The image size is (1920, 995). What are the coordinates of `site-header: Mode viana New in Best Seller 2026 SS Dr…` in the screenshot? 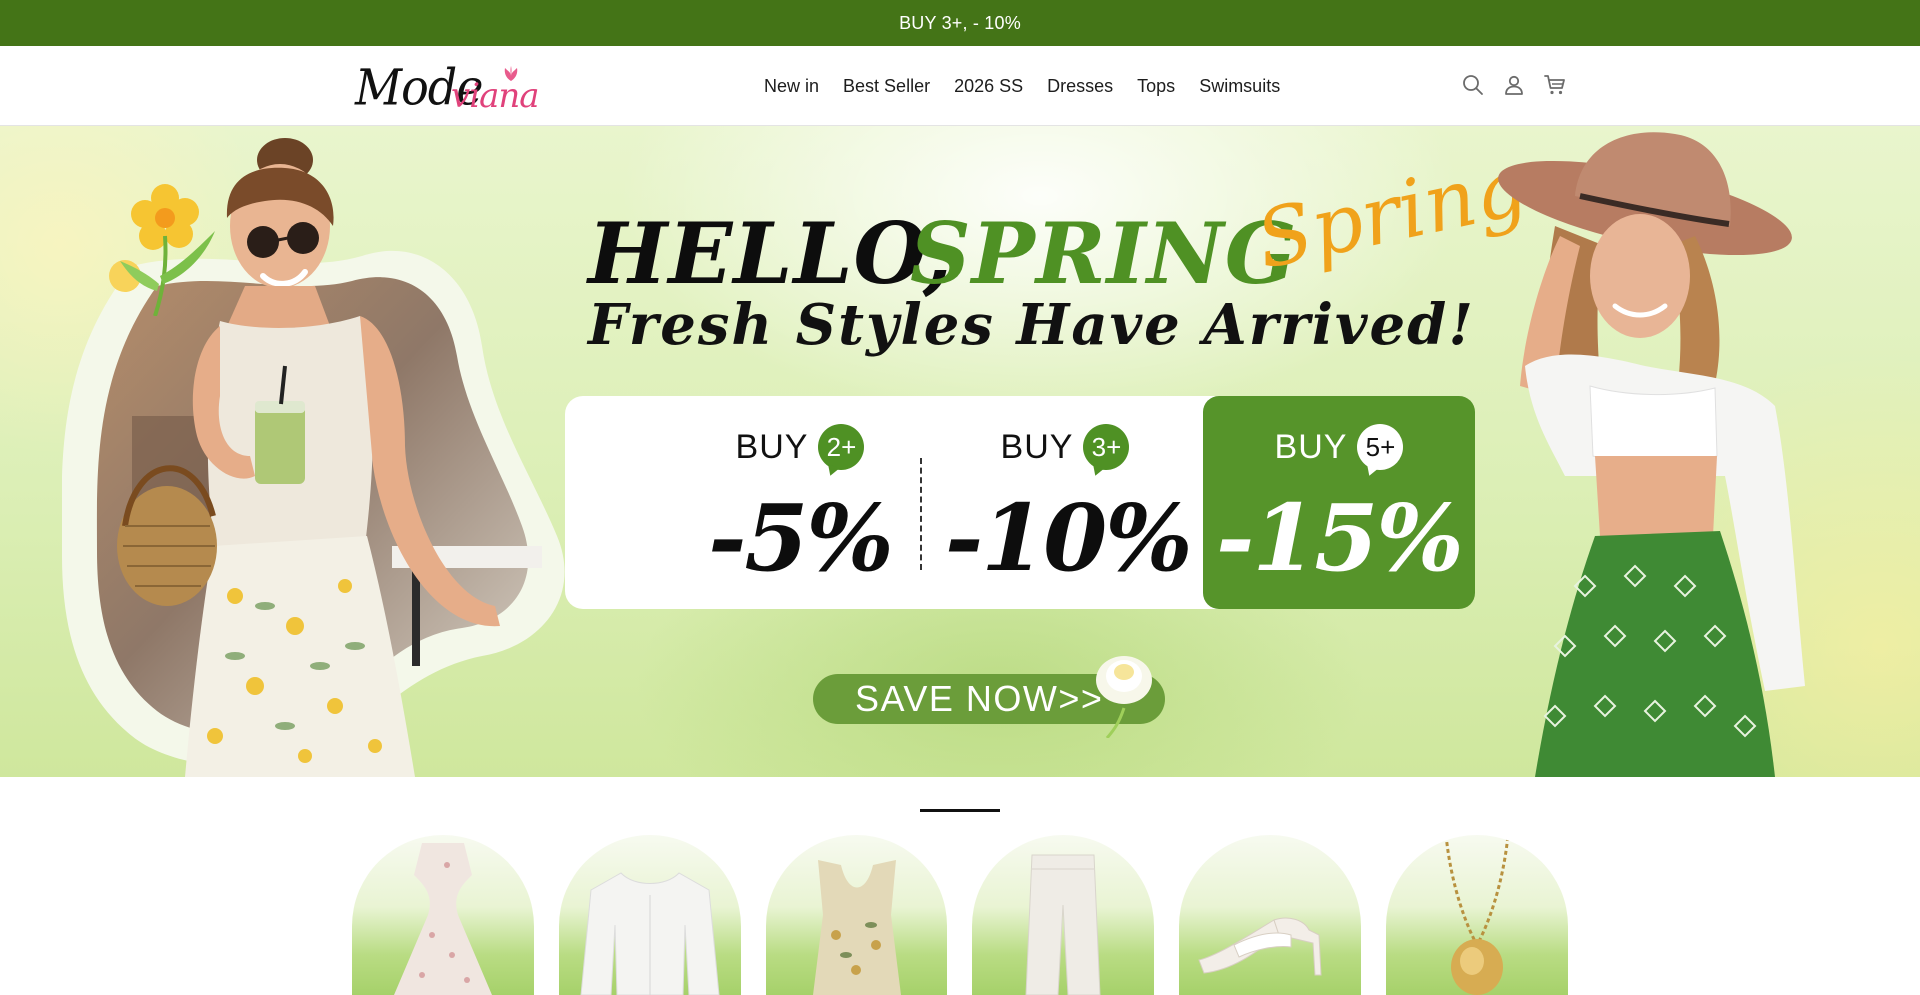 It's located at (960, 86).